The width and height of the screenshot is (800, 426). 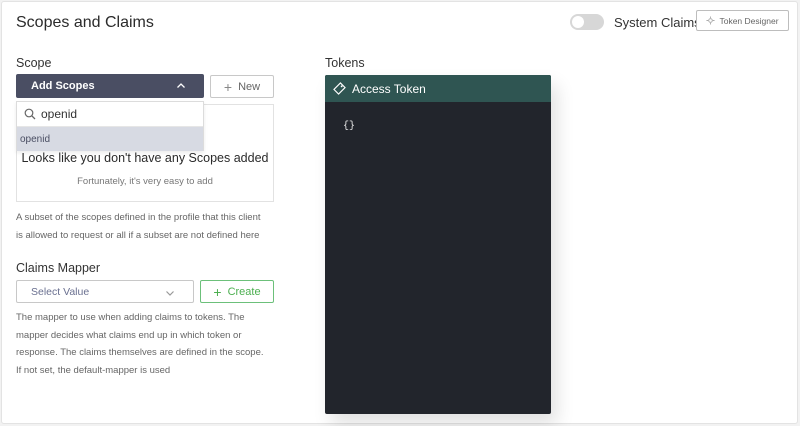 What do you see at coordinates (145, 181) in the screenshot?
I see `empty-scopes-subtitle: Fortunately, it's very easy to add` at bounding box center [145, 181].